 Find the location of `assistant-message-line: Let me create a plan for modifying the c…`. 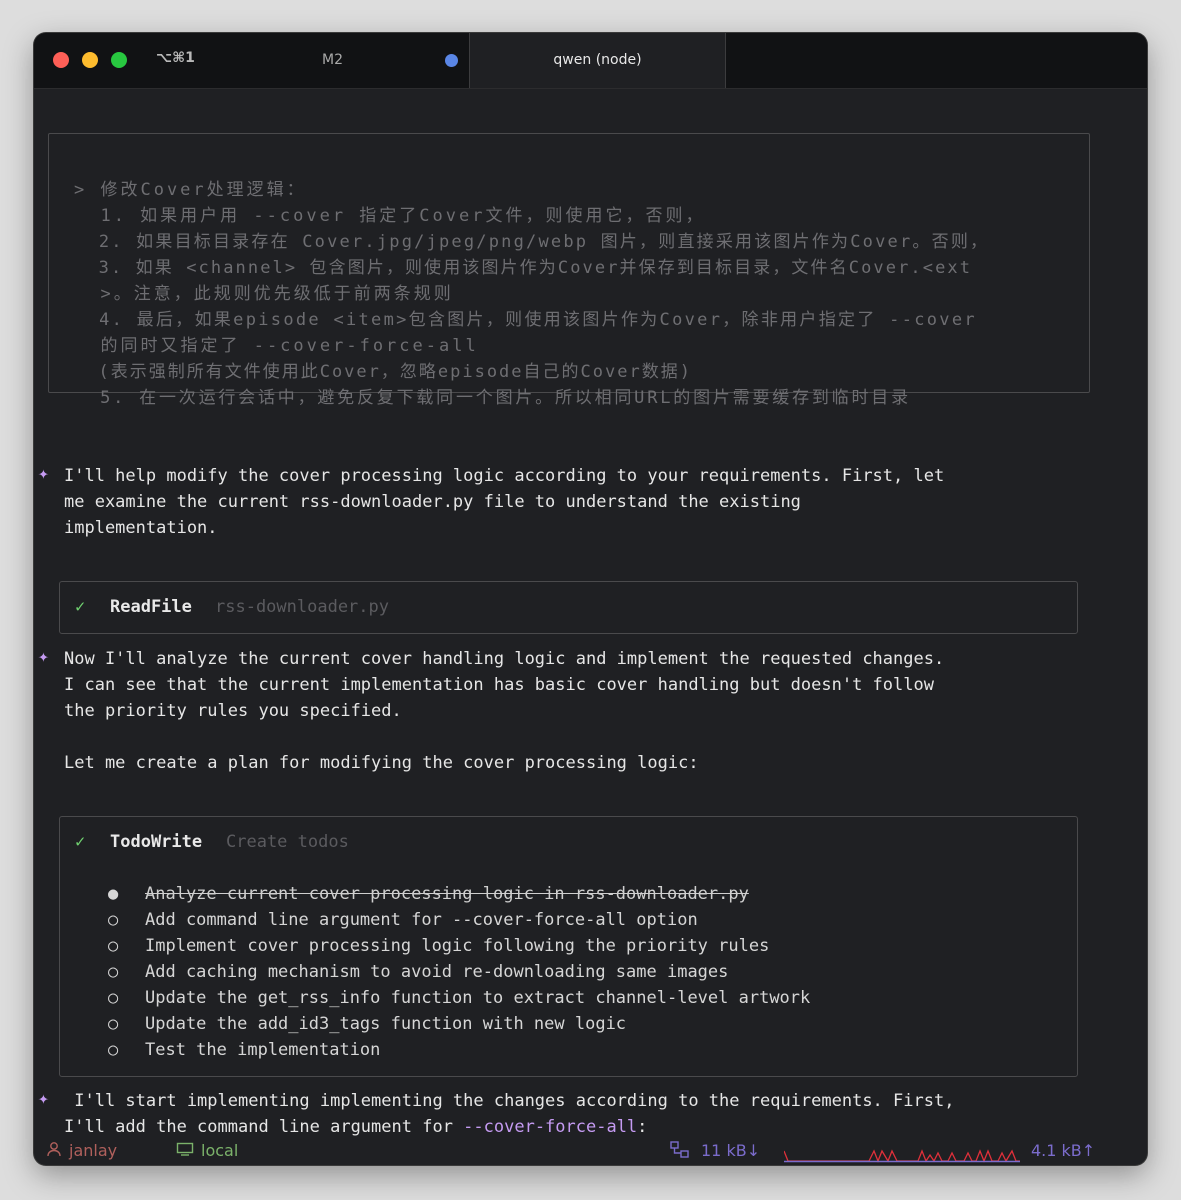

assistant-message-line: Let me create a plan for modifying the c… is located at coordinates (381, 763).